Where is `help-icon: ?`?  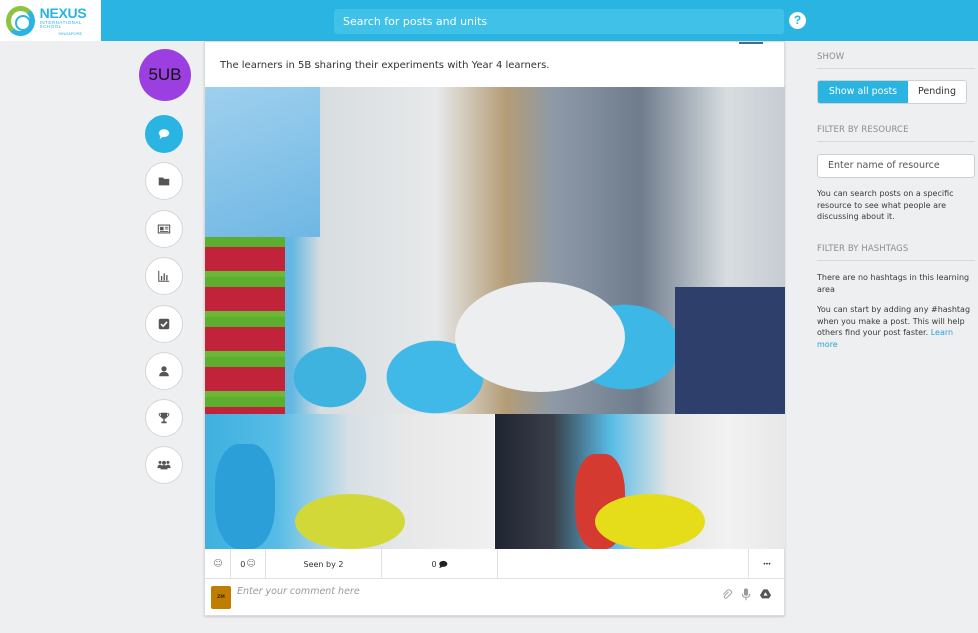
help-icon: ? is located at coordinates (797, 20).